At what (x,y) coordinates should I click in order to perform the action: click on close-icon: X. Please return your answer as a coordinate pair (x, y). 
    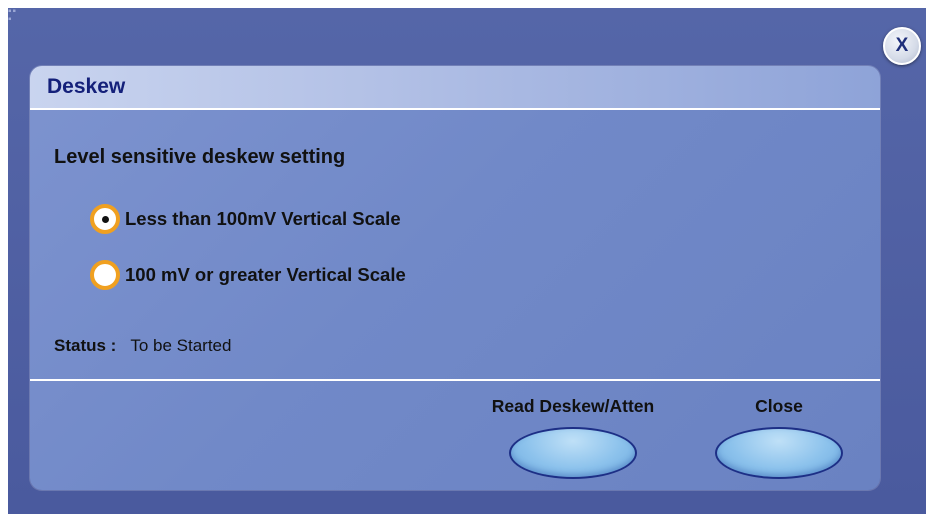
    Looking at the image, I should click on (902, 45).